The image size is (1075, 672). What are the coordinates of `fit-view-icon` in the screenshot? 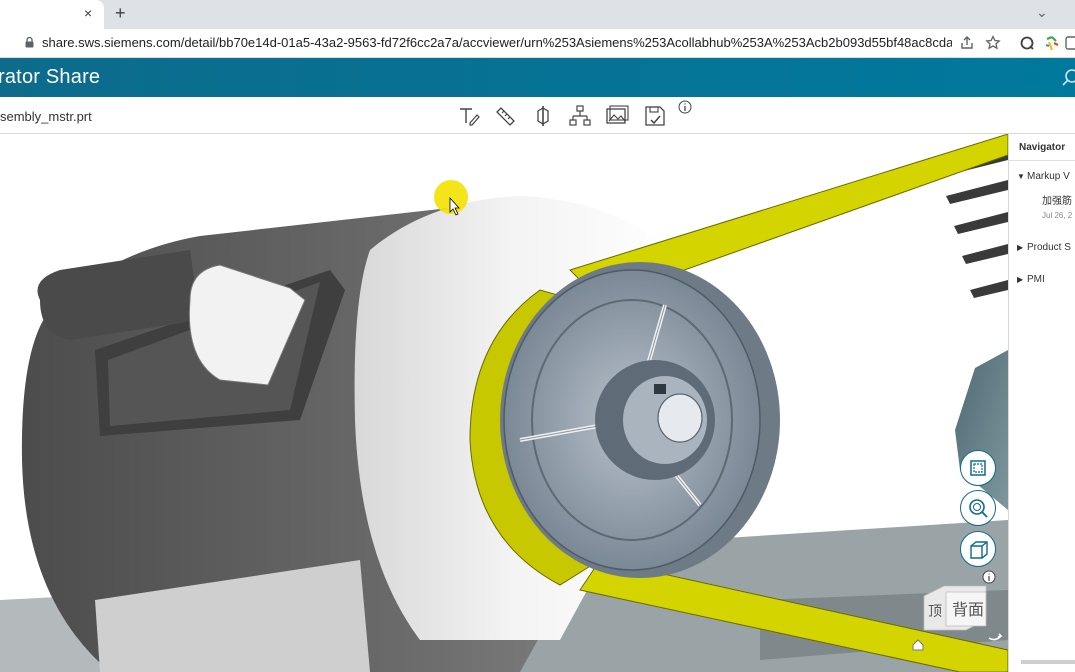 It's located at (978, 468).